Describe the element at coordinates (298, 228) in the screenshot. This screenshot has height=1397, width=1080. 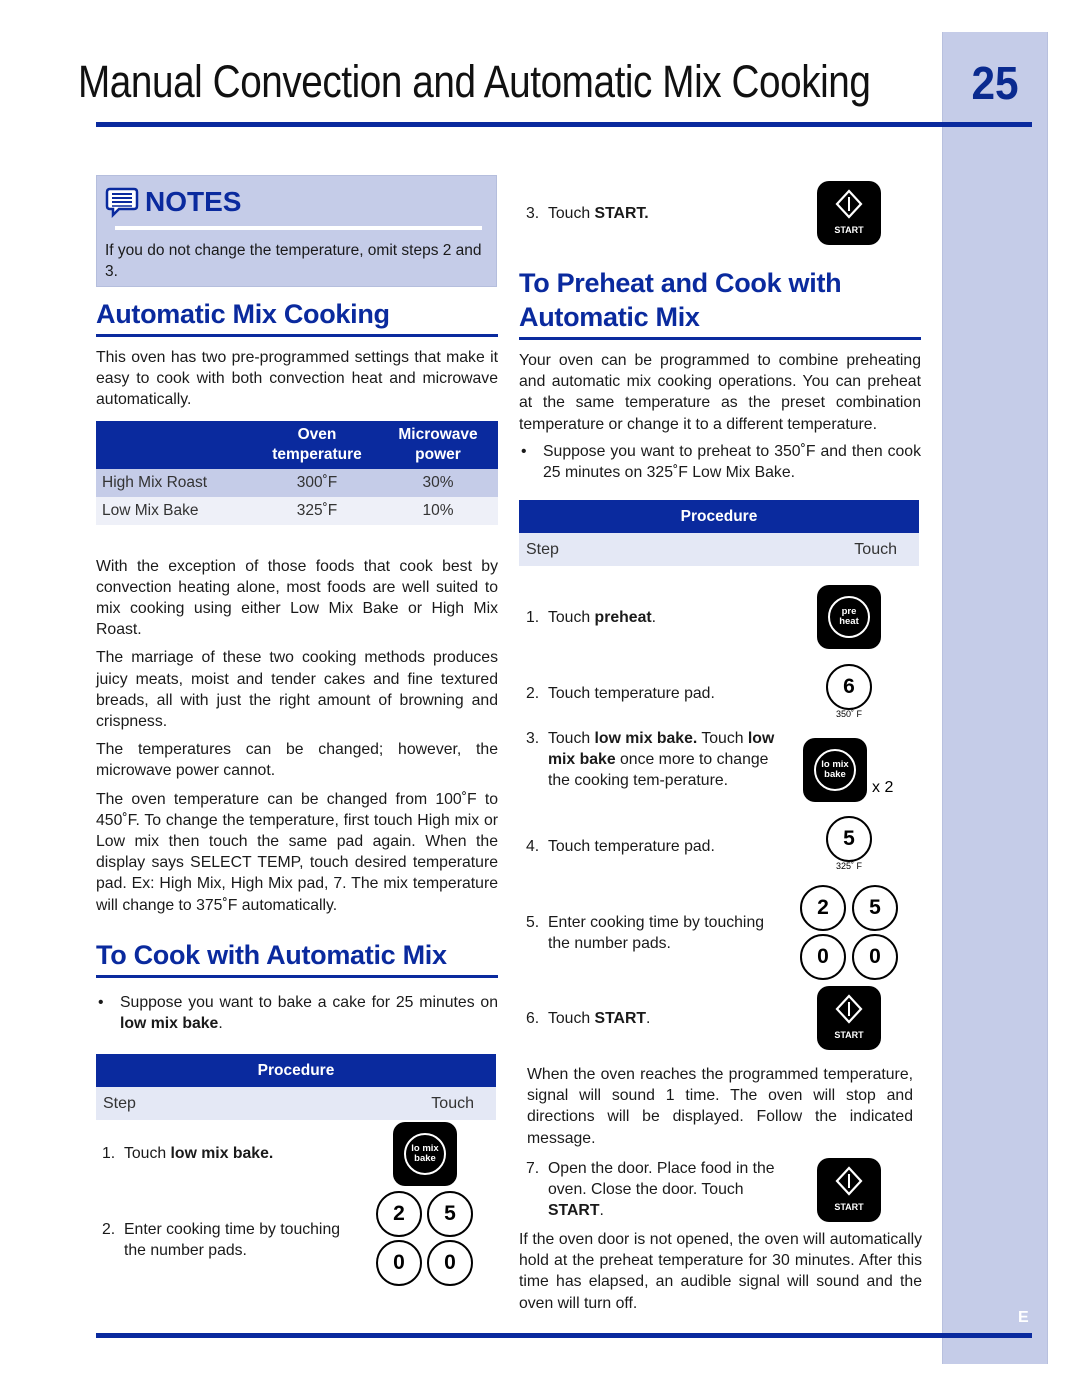
I see `notes-divider` at that location.